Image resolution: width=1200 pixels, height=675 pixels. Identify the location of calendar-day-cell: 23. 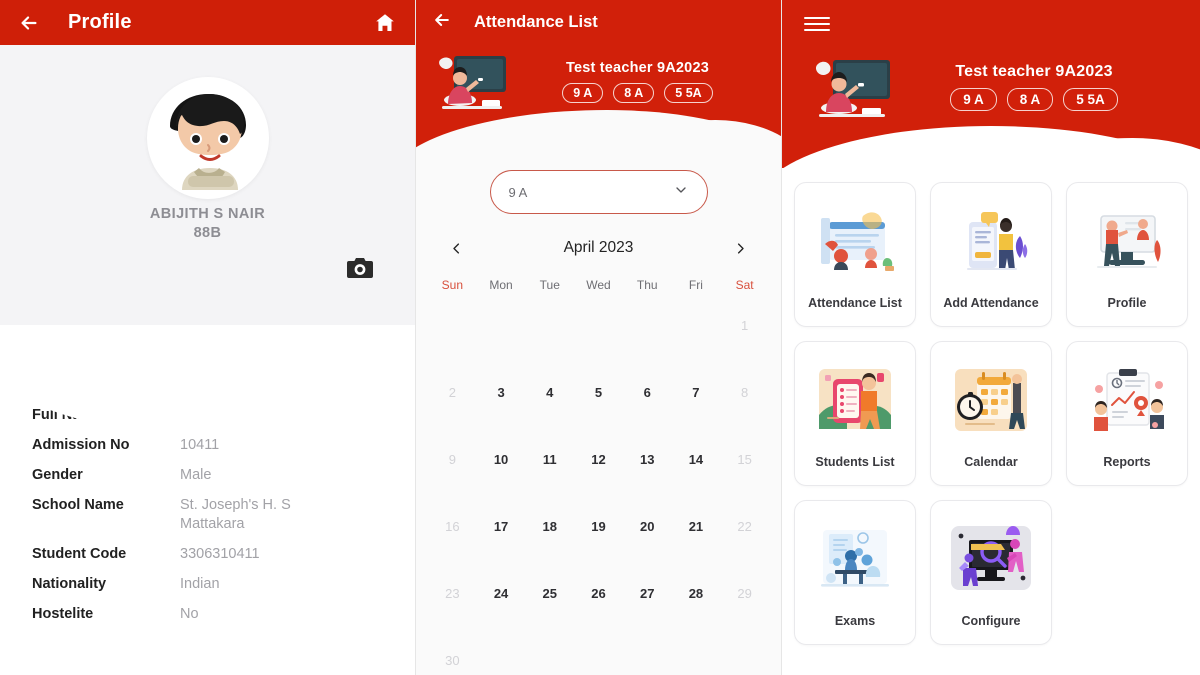
(452, 593).